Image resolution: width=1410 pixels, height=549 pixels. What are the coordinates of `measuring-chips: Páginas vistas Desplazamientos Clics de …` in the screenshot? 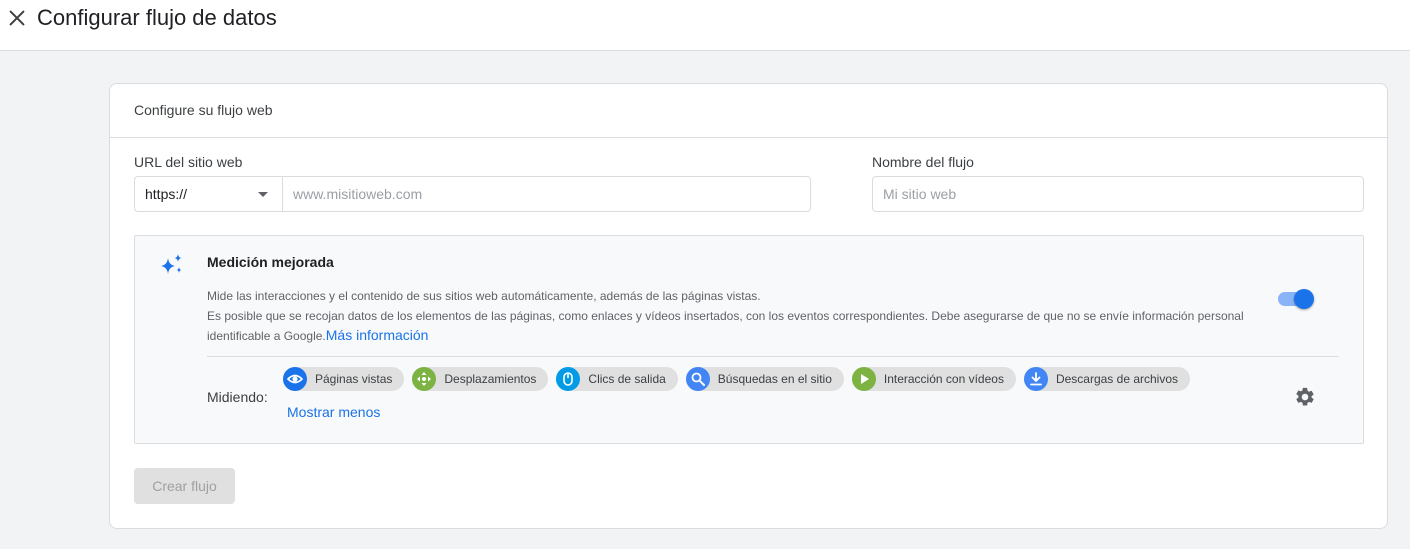 It's located at (737, 379).